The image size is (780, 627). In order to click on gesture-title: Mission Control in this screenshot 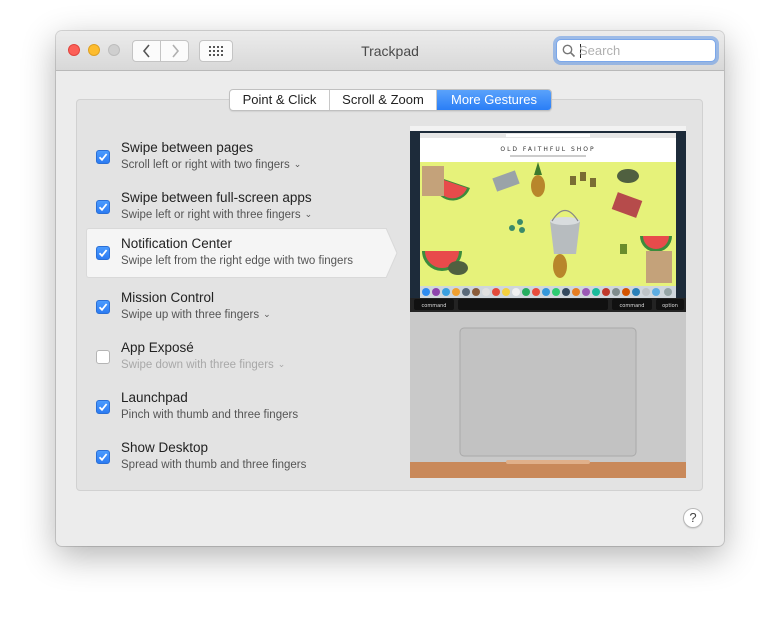, I will do `click(168, 297)`.